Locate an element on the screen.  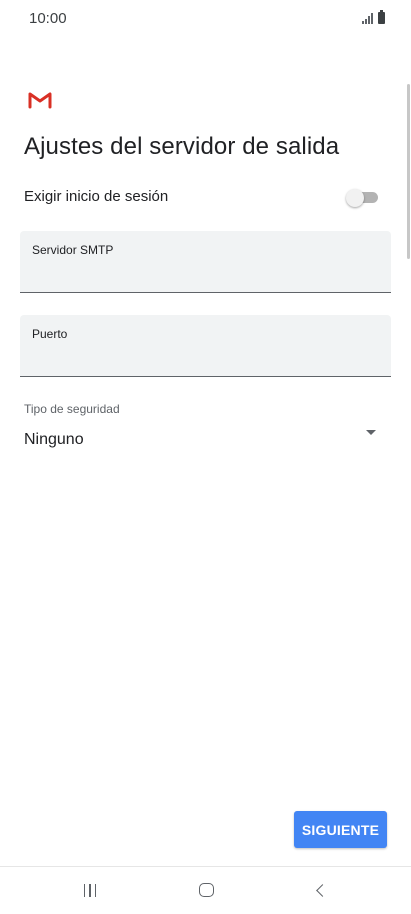
recents-button is located at coordinates (90, 890).